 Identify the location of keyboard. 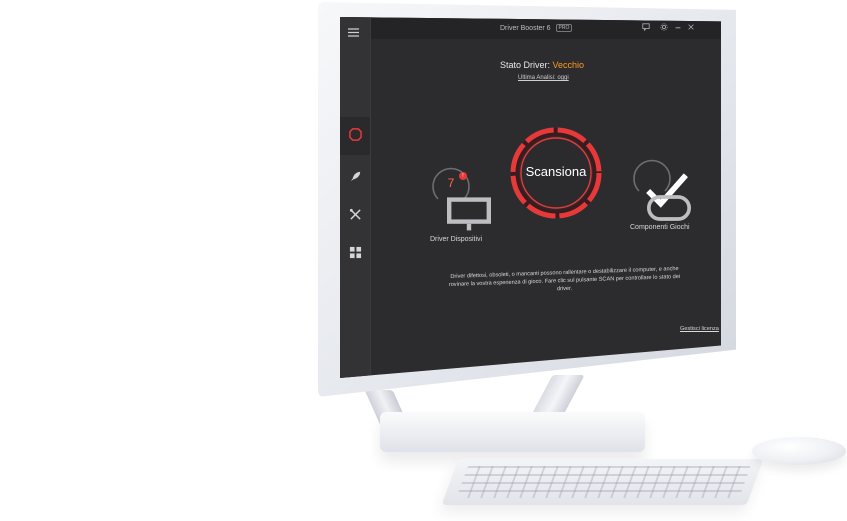
(602, 482).